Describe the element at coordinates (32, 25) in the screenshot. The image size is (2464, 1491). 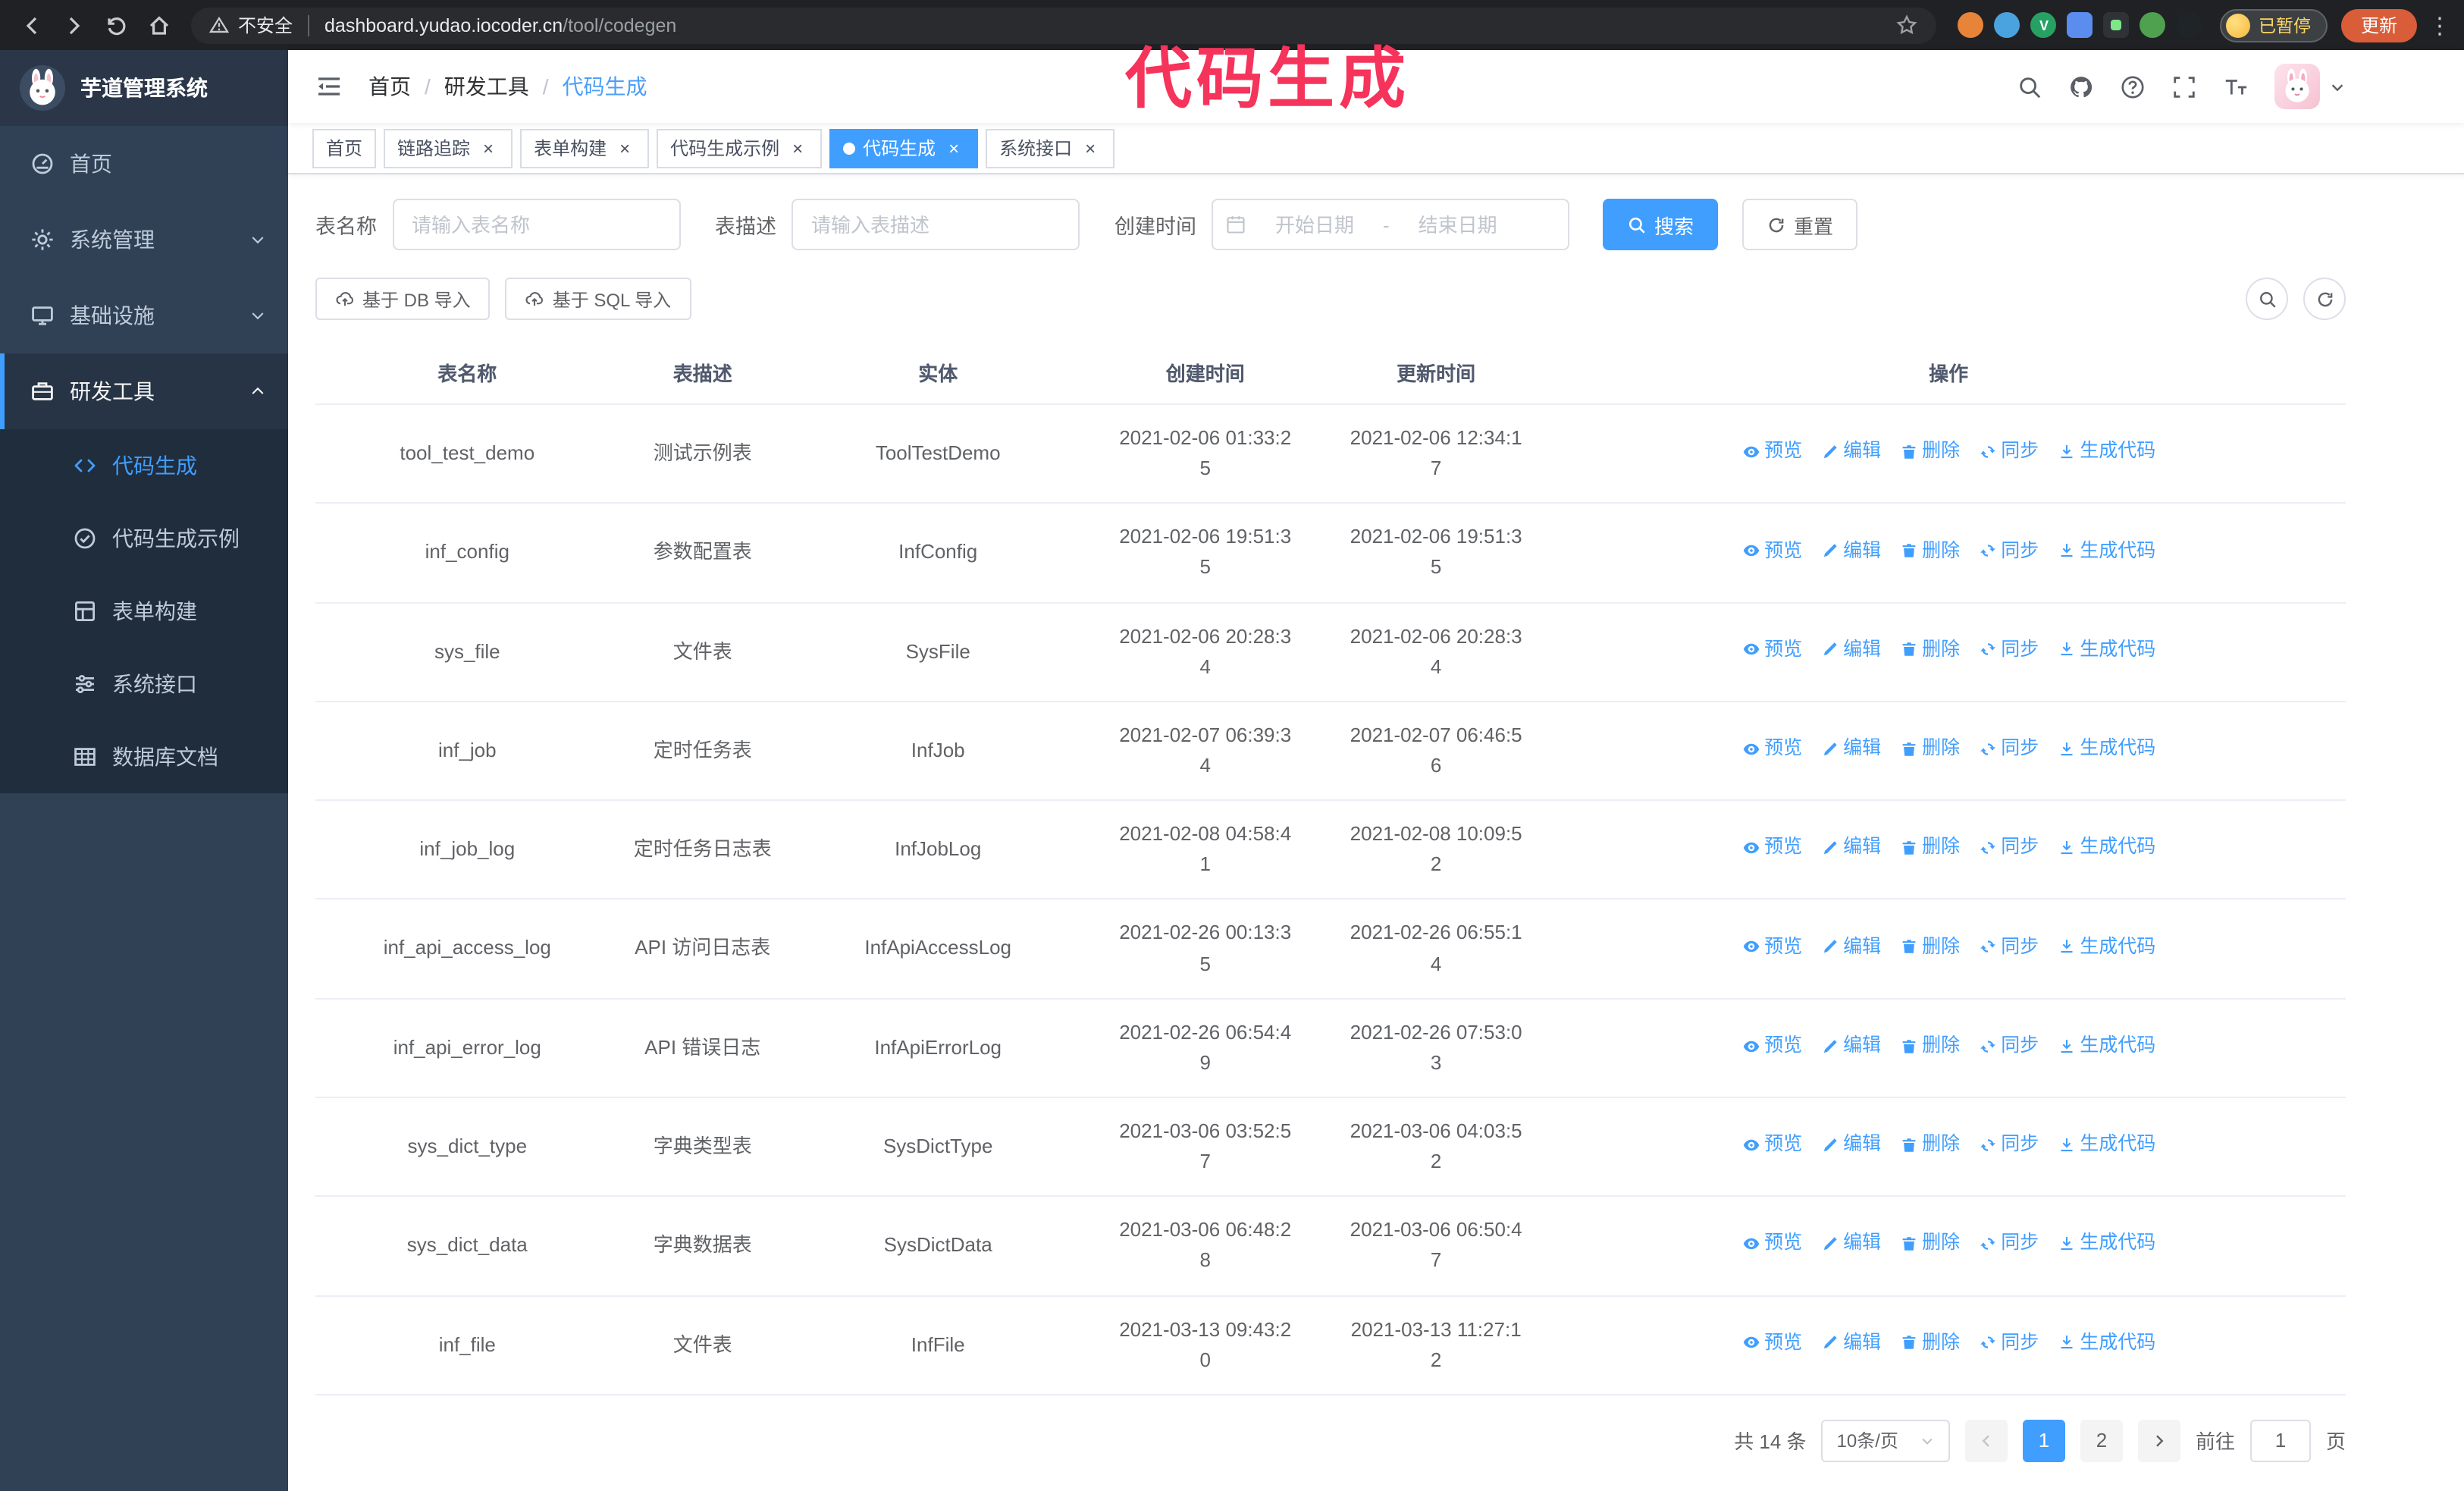
I see `browser-back-button` at that location.